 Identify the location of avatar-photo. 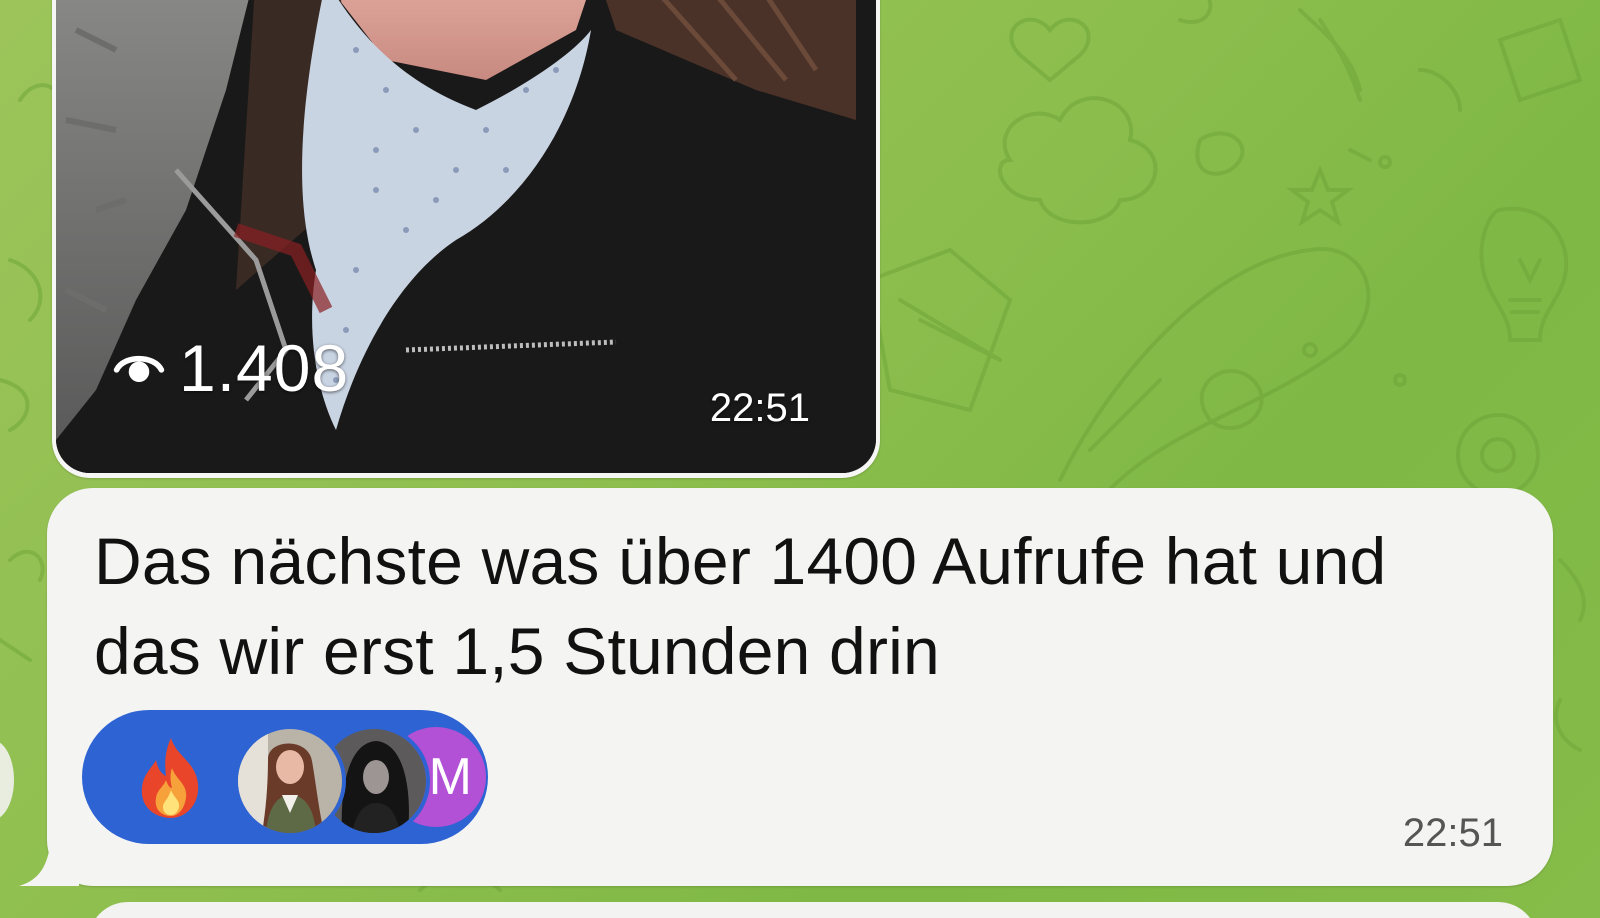
(290, 781).